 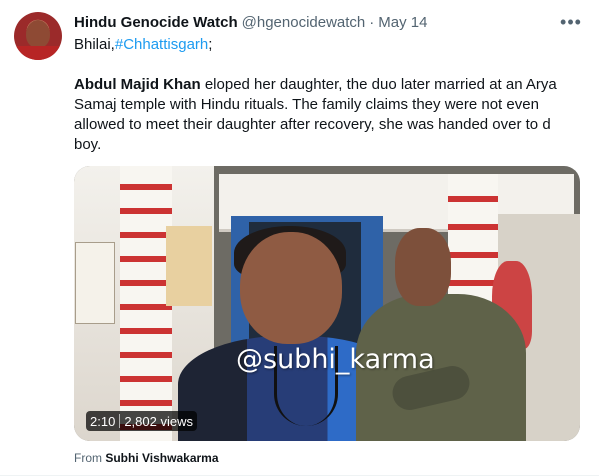 I want to click on woman-face, so click(x=291, y=288).